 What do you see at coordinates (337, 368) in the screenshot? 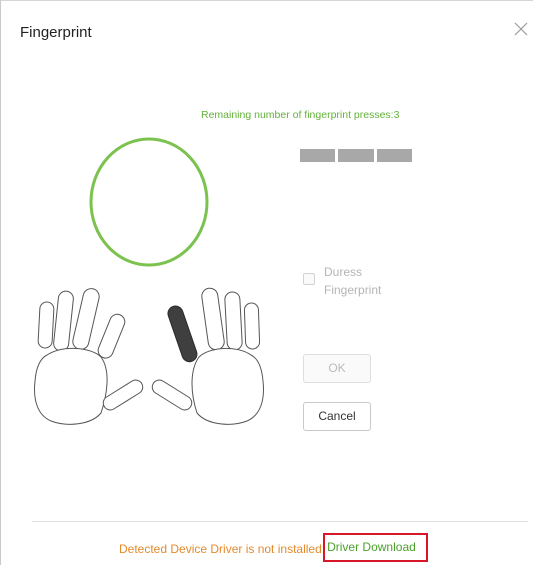
I see `ok-button: OK` at bounding box center [337, 368].